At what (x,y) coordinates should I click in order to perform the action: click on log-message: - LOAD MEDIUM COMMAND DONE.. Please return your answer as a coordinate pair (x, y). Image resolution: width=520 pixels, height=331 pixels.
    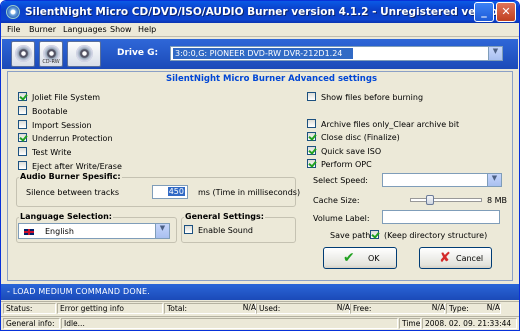
    Looking at the image, I should click on (78, 291).